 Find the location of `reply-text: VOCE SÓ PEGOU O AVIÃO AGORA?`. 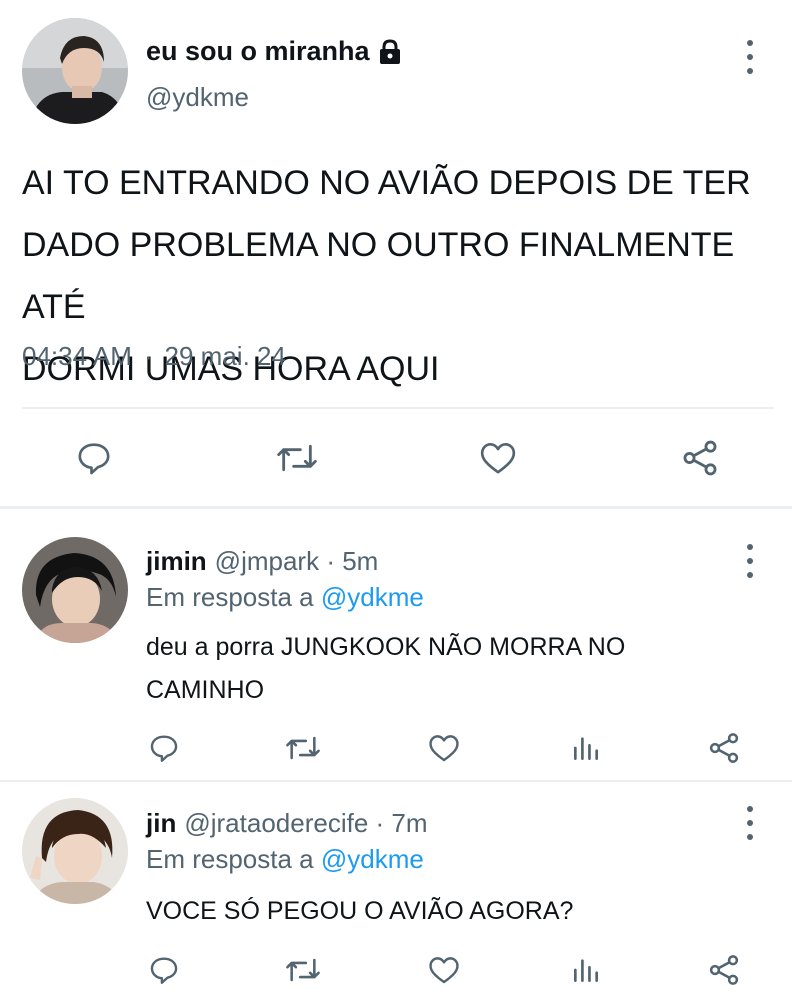

reply-text: VOCE SÓ PEGOU O AVIÃO AGORA? is located at coordinates (446, 911).